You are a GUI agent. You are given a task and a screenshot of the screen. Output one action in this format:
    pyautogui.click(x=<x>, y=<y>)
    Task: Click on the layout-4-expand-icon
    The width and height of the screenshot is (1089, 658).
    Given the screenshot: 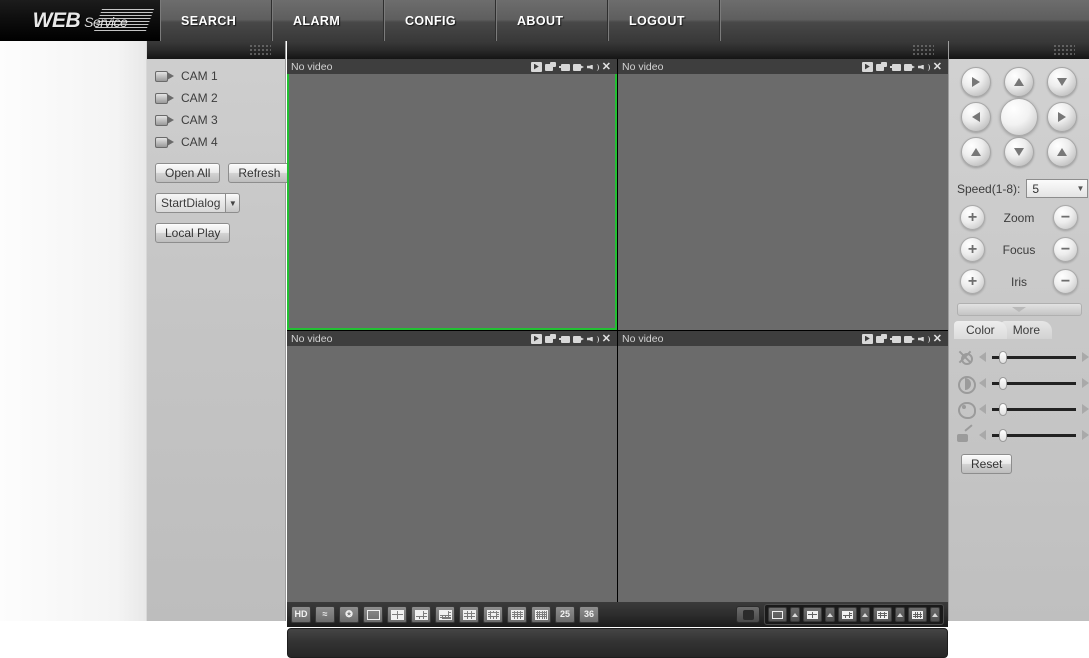 What is the action you would take?
    pyautogui.click(x=830, y=614)
    